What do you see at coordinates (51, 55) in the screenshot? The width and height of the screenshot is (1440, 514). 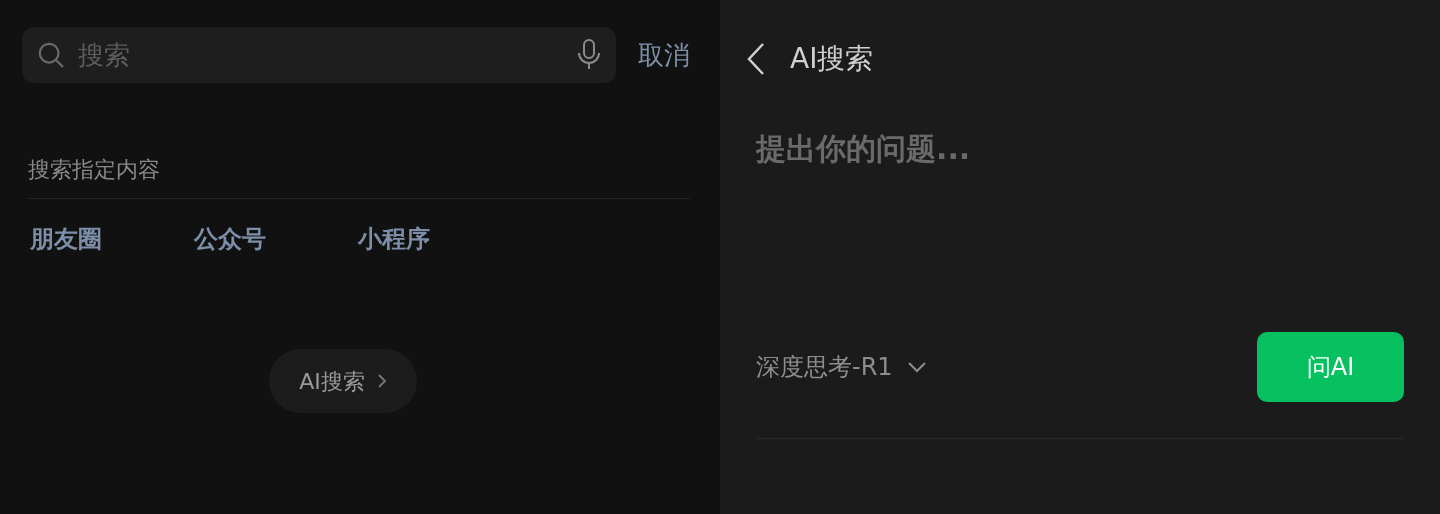 I see `search-icon` at bounding box center [51, 55].